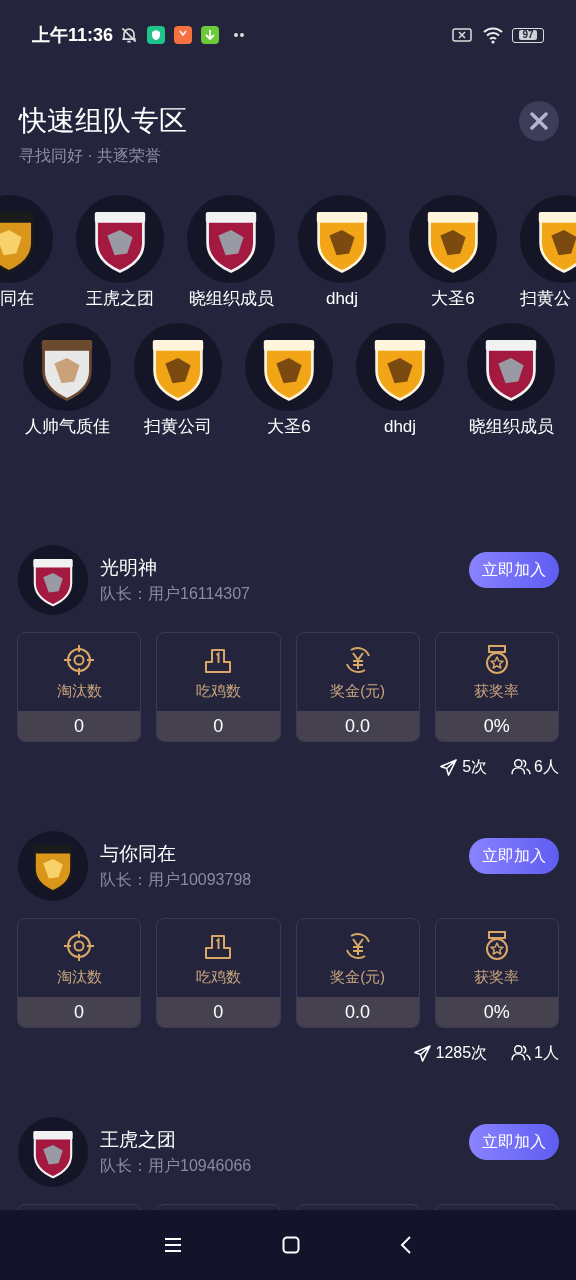 The width and height of the screenshot is (576, 1280). What do you see at coordinates (493, 35) in the screenshot?
I see `wifi-icon` at bounding box center [493, 35].